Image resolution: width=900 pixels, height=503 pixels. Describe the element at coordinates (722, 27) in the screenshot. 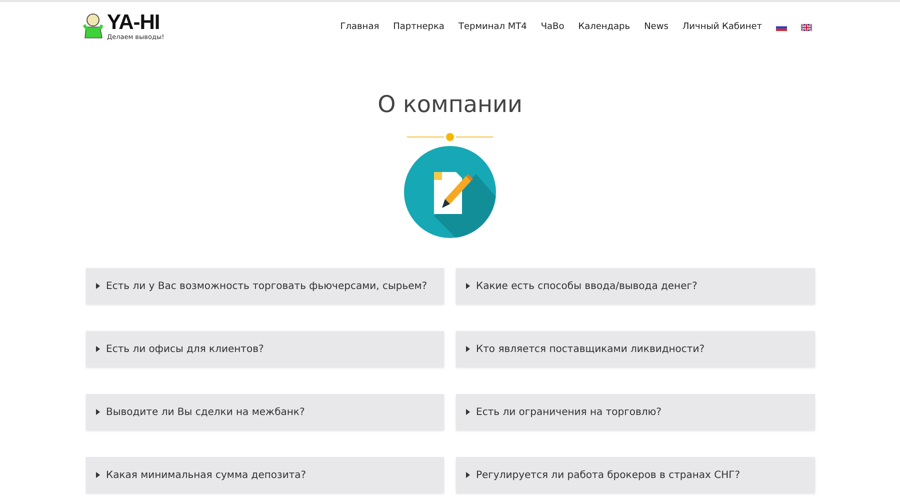

I see `nav-link: Личный Кабинет` at that location.